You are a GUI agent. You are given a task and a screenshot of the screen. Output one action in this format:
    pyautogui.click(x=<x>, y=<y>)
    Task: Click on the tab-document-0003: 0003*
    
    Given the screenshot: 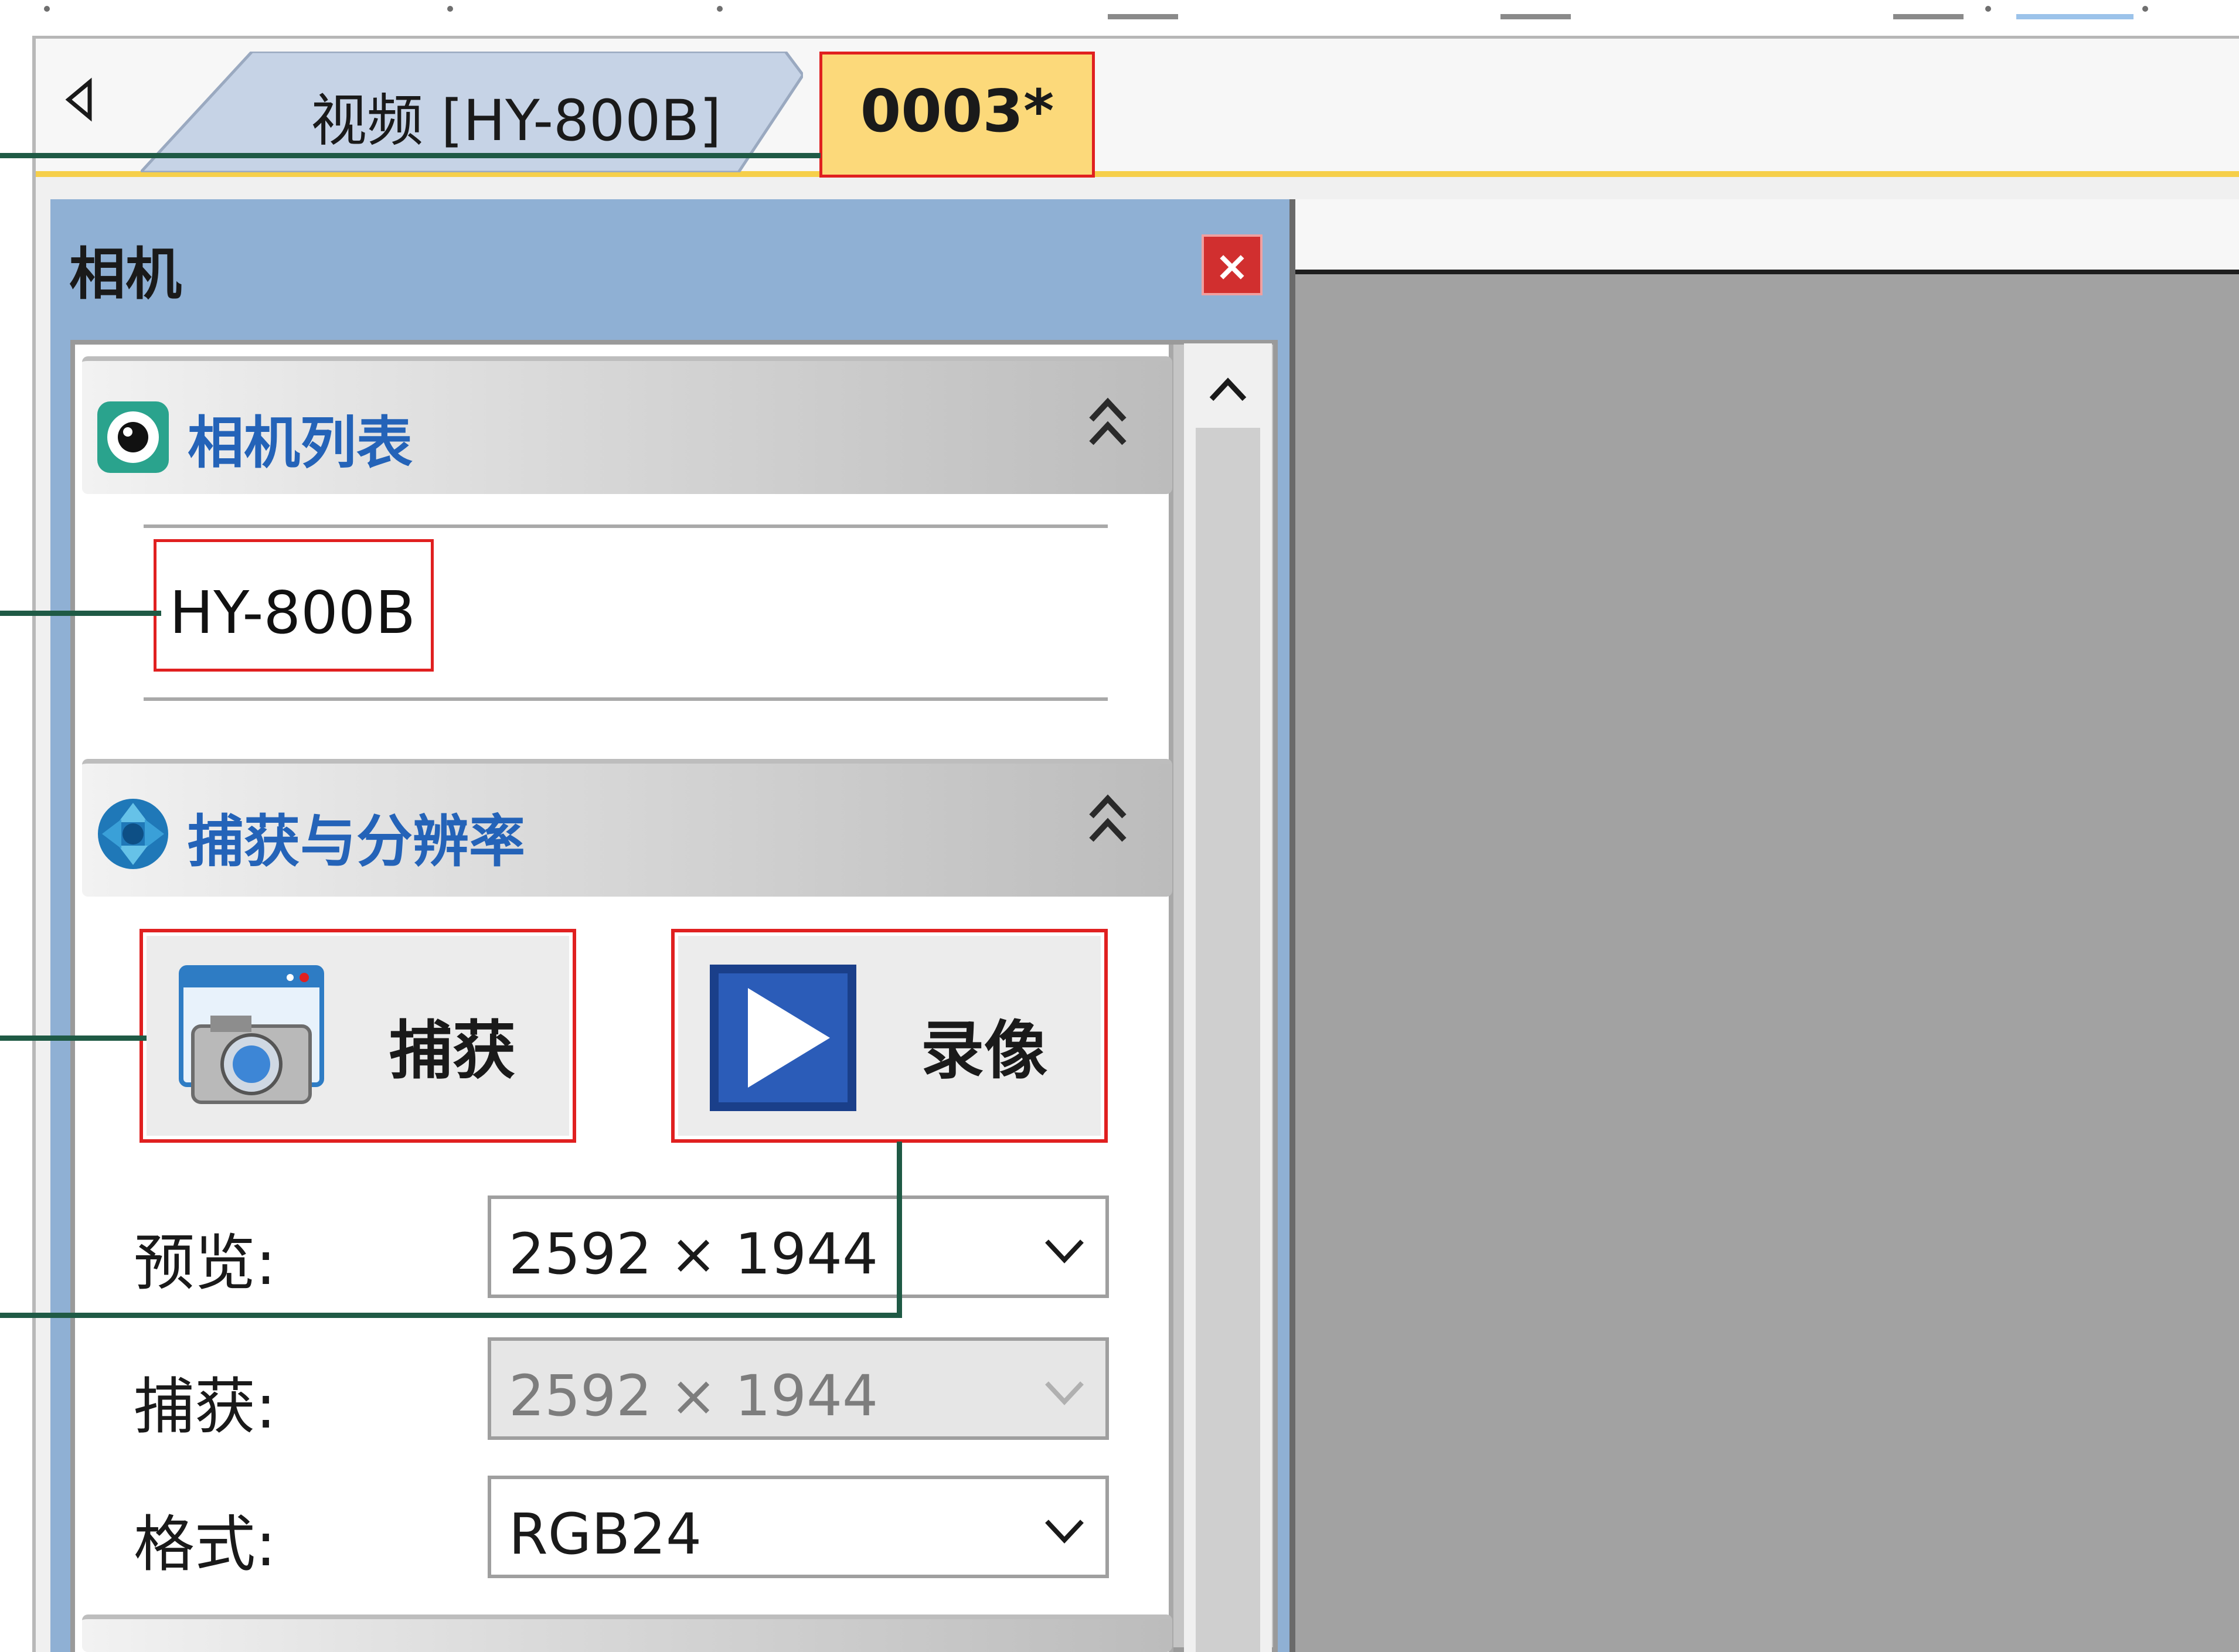 What is the action you would take?
    pyautogui.click(x=957, y=115)
    